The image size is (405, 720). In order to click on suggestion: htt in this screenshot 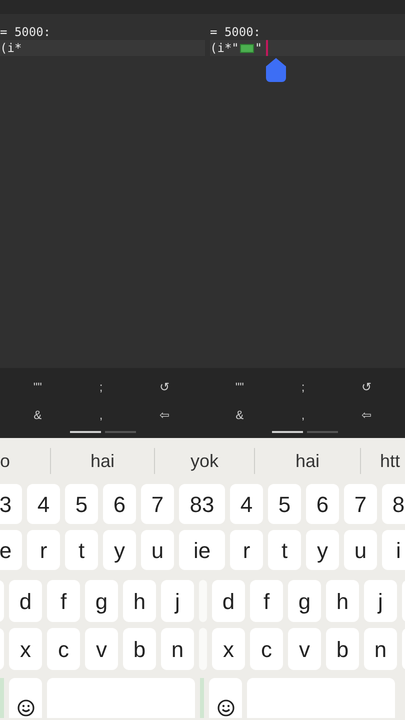, I will do `click(383, 461)`.